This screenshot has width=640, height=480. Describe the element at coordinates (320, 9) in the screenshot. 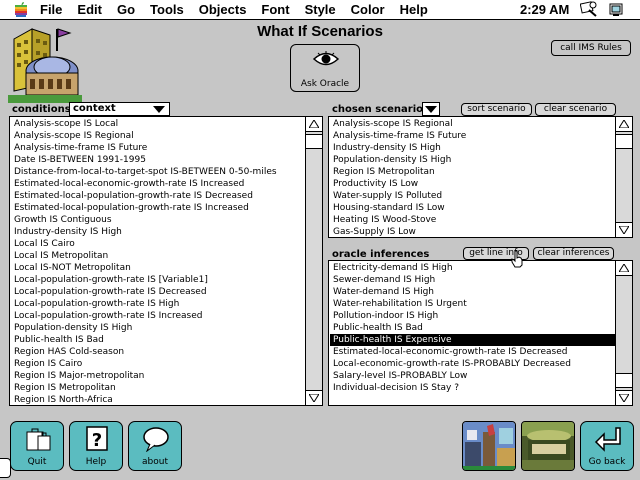

I see `menu-style: Style` at that location.